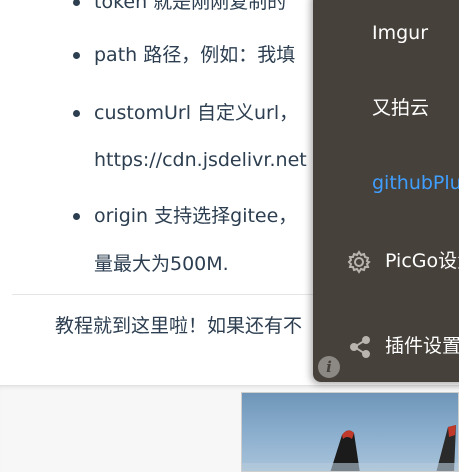 The height and width of the screenshot is (472, 459). I want to click on menu-item-label: githubPlus, so click(415, 183).